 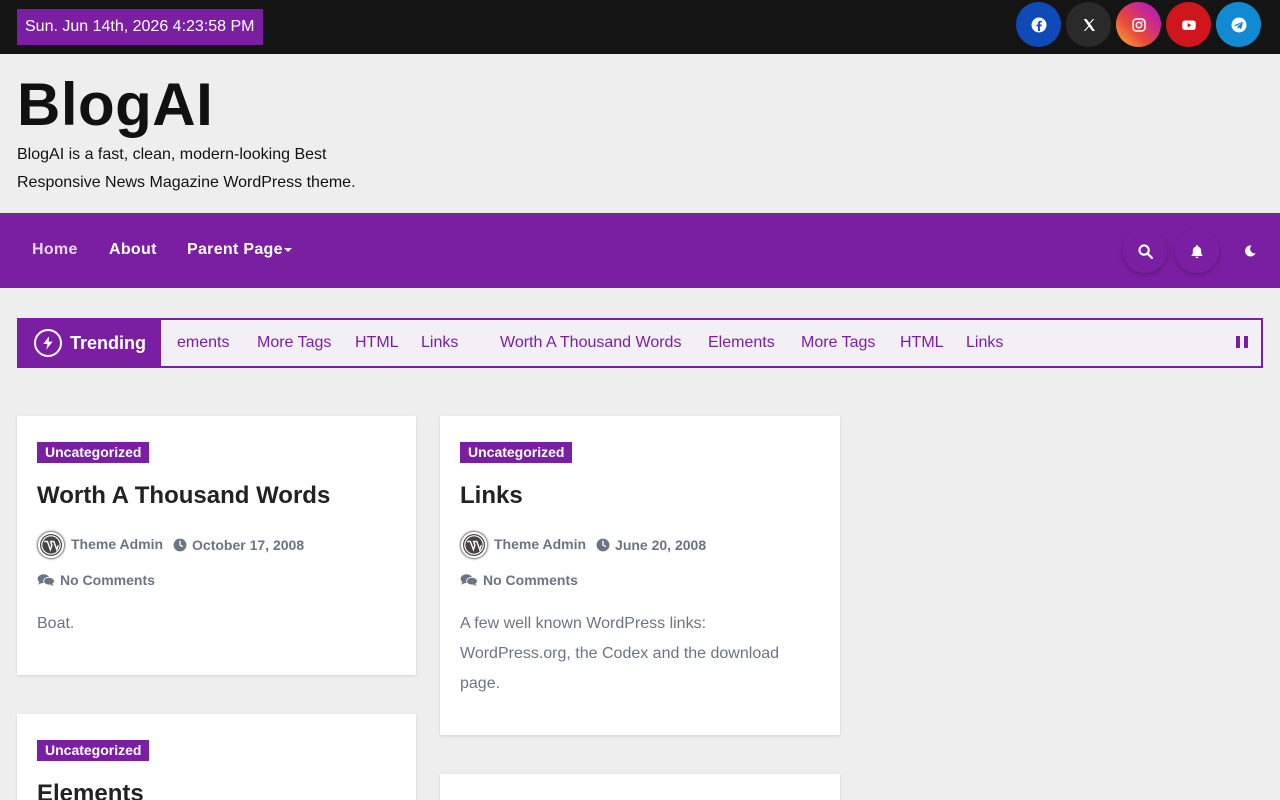 I want to click on trending-label-text: Trending, so click(x=108, y=342).